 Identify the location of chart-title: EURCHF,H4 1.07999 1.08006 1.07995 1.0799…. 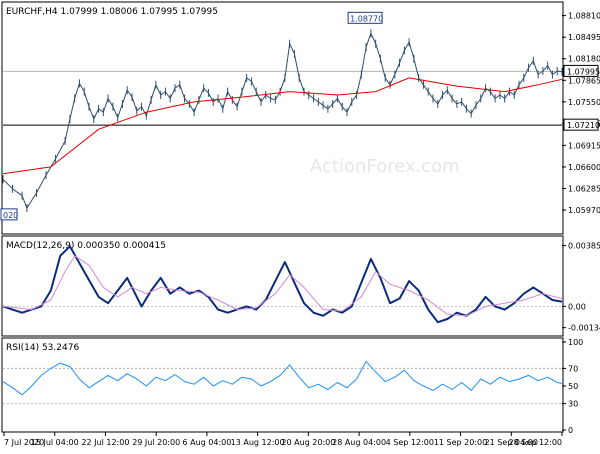
(112, 12).